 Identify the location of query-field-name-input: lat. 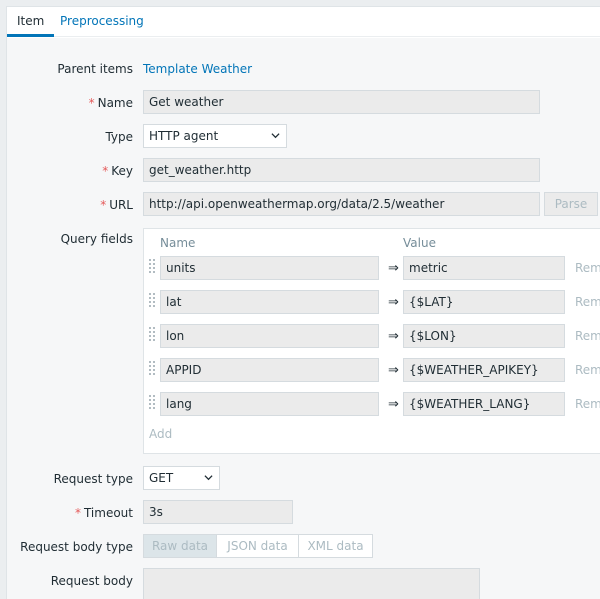
(269, 302).